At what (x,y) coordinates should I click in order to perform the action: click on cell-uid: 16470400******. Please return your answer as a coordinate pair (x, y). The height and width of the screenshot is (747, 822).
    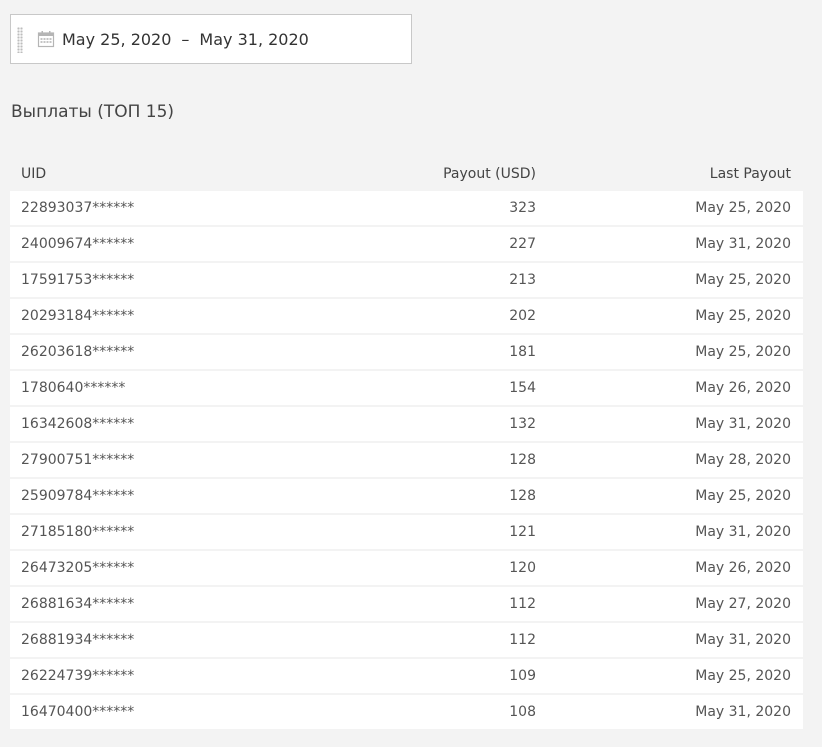
    Looking at the image, I should click on (78, 712).